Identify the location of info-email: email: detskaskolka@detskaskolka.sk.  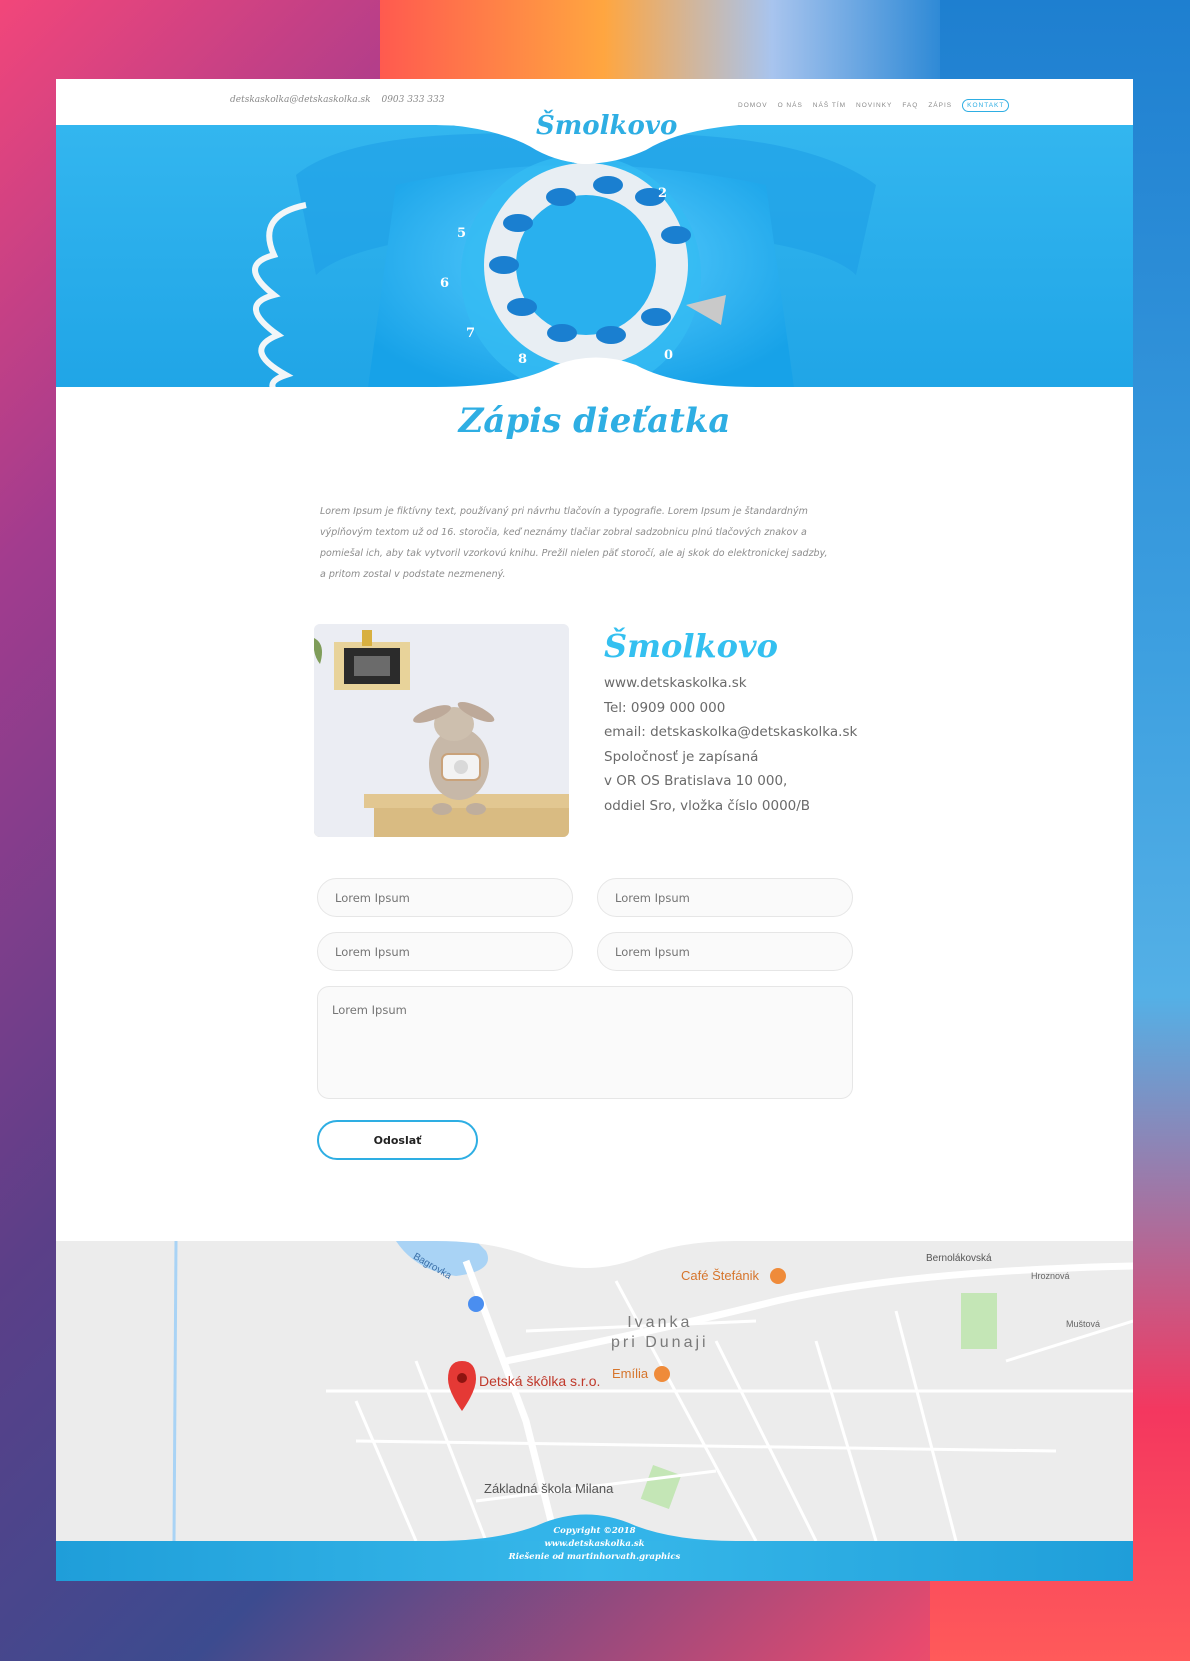
(754, 732).